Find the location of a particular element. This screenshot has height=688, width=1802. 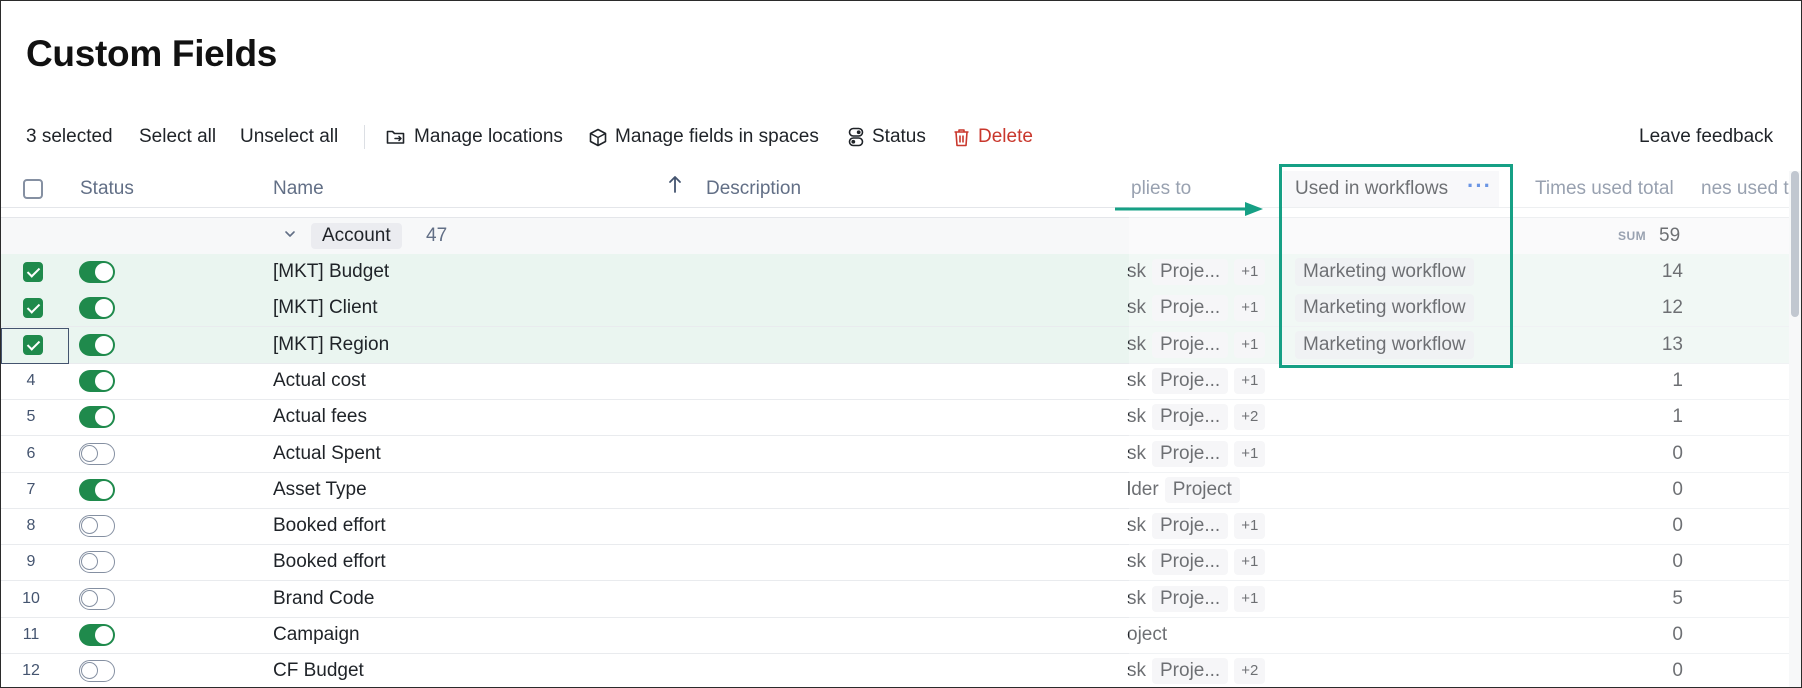

column-header-status: Status is located at coordinates (107, 189).